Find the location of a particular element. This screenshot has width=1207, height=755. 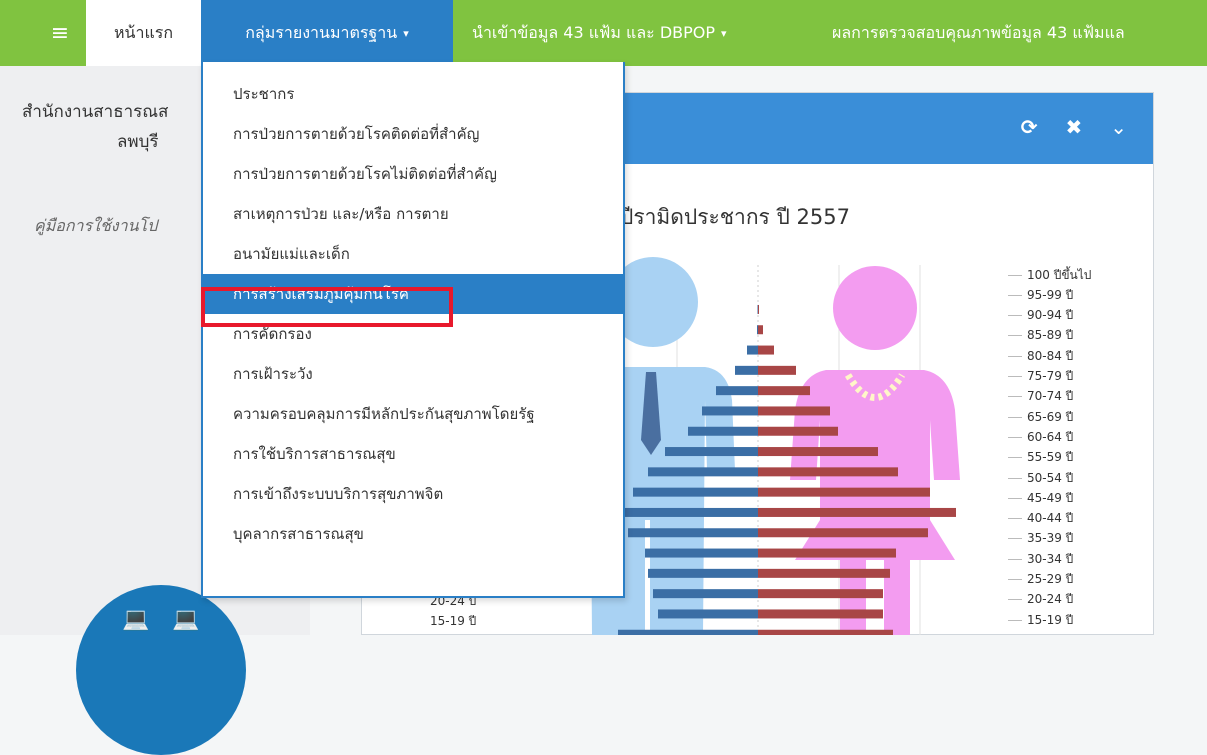

age-group-label: 95-99 ปี is located at coordinates (1040, 295).